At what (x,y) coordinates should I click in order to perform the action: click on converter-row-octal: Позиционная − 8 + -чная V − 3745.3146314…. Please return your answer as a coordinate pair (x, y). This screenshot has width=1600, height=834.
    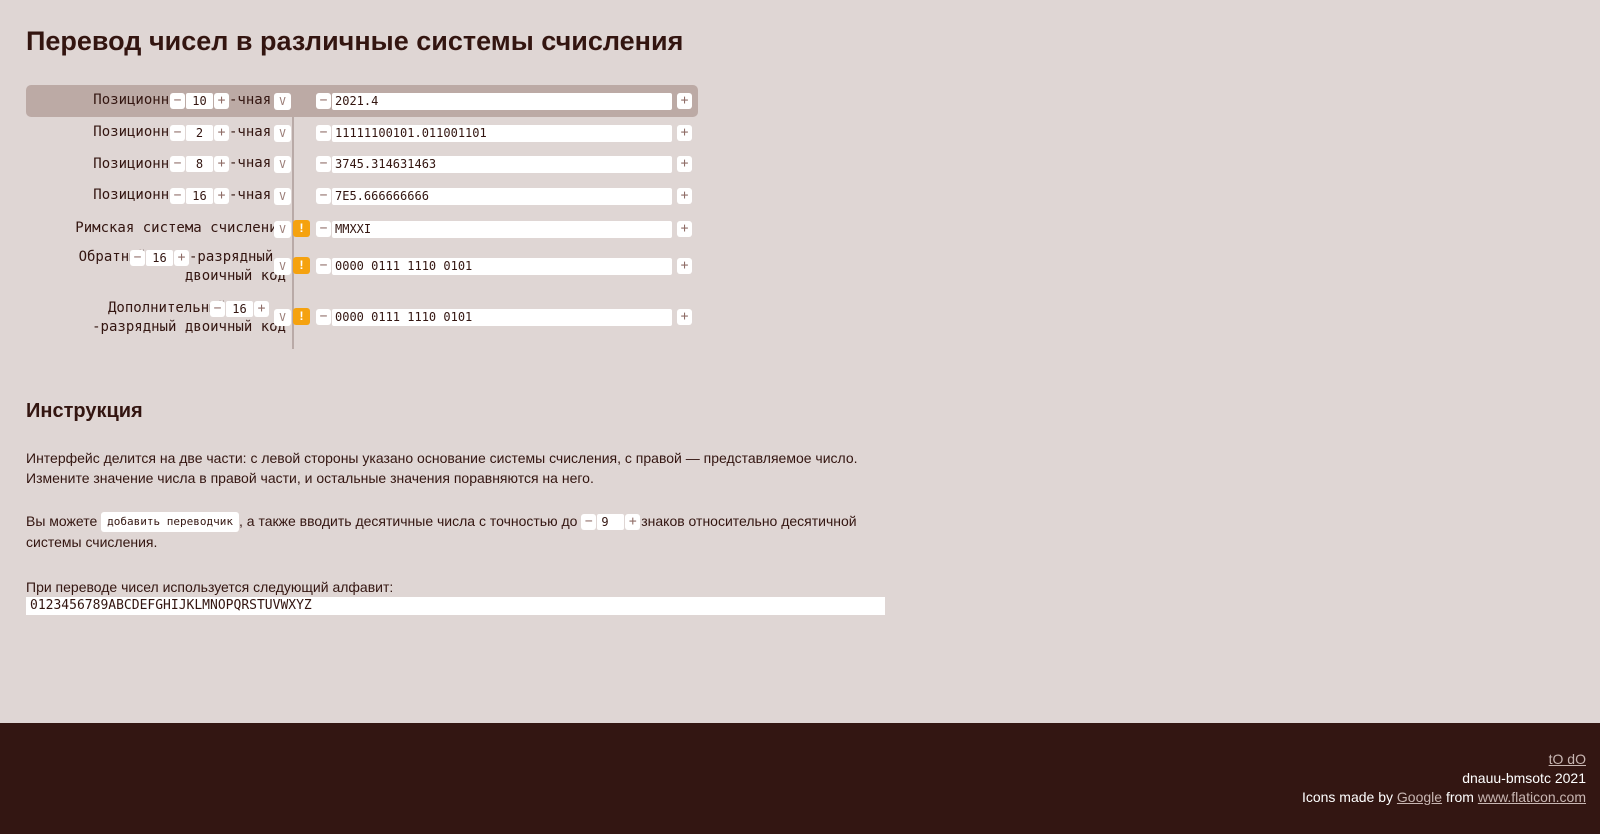
    Looking at the image, I should click on (362, 165).